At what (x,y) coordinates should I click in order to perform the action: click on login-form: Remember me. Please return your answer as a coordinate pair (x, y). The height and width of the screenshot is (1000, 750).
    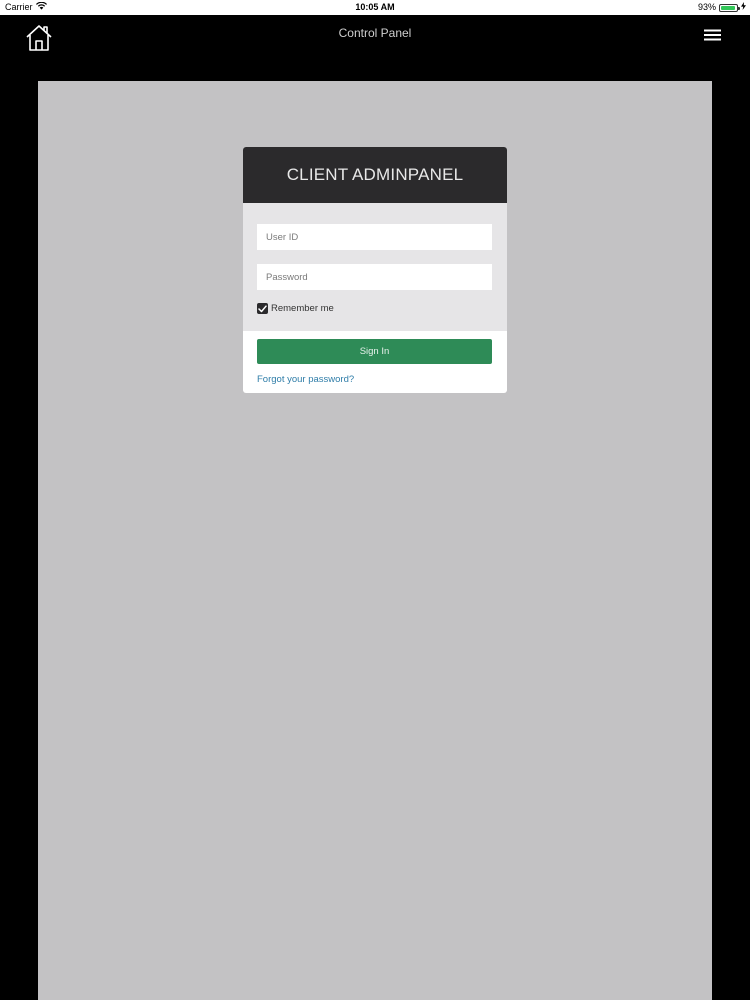
    Looking at the image, I should click on (375, 267).